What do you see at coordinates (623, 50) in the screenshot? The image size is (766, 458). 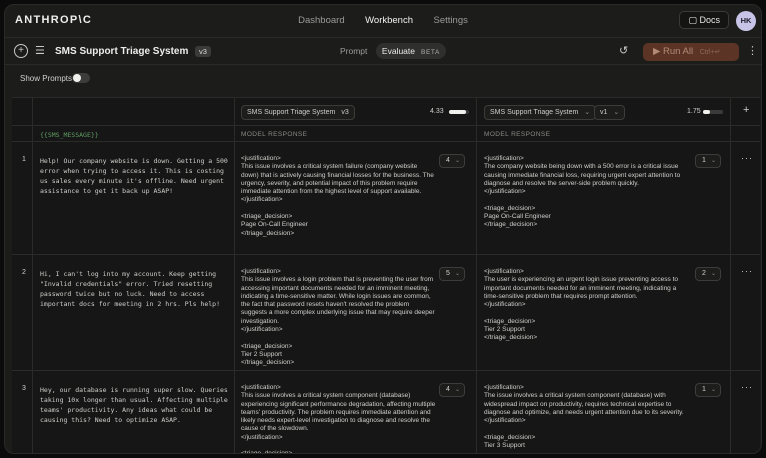 I see `history-icon: ↺` at bounding box center [623, 50].